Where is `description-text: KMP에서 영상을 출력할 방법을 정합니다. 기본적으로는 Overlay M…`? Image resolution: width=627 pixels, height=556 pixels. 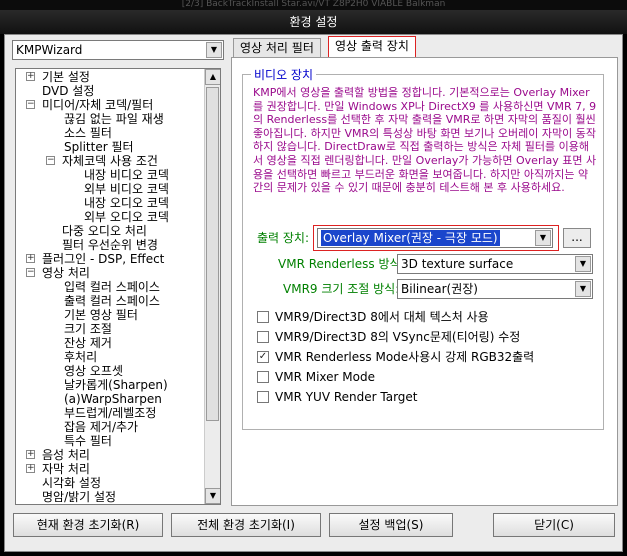 description-text: KMP에서 영상을 출력할 방법을 정합니다. 기본적으로는 Overlay M… is located at coordinates (425, 140).